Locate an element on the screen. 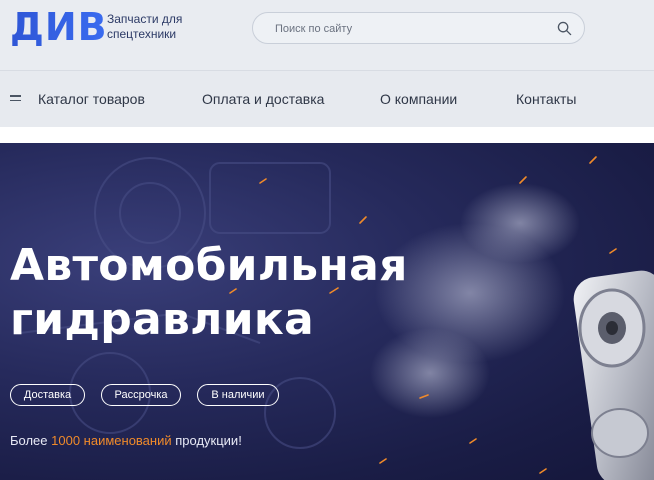 Image resolution: width=654 pixels, height=480 pixels. tag-in-stock: В наличии is located at coordinates (238, 395).